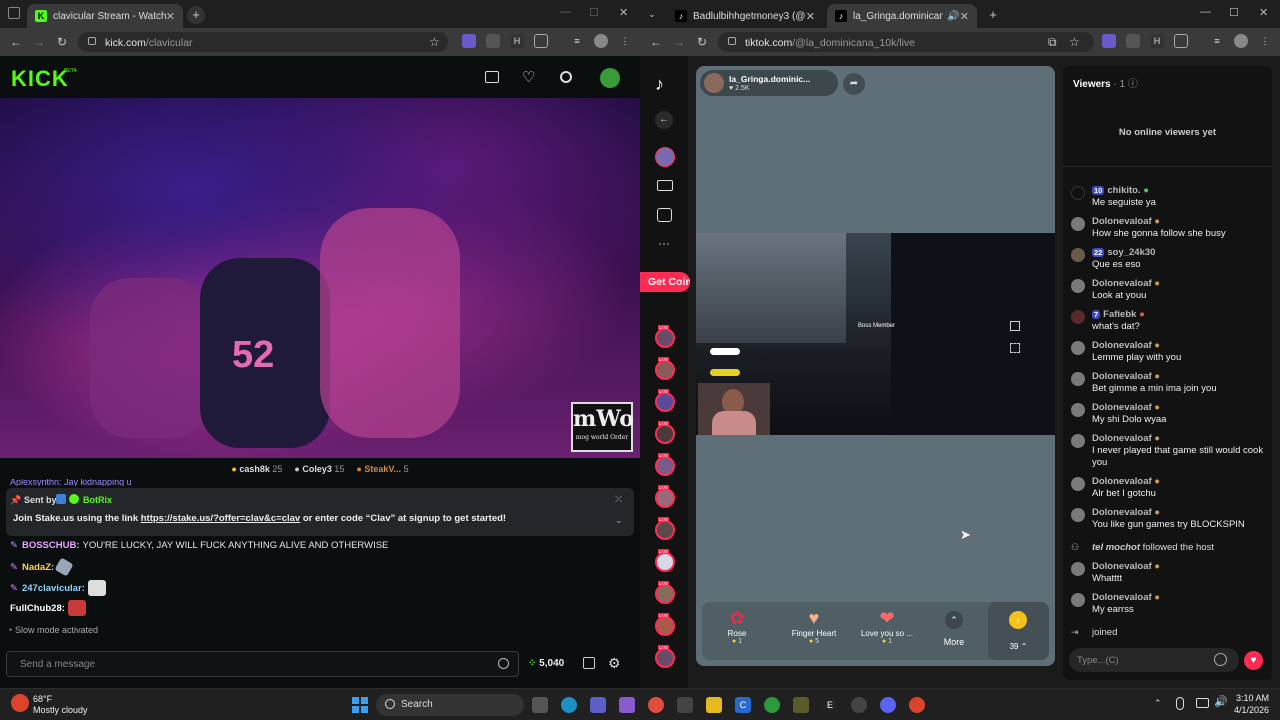 This screenshot has height=720, width=1280. I want to click on unpin-icon: ⤫, so click(618, 499).